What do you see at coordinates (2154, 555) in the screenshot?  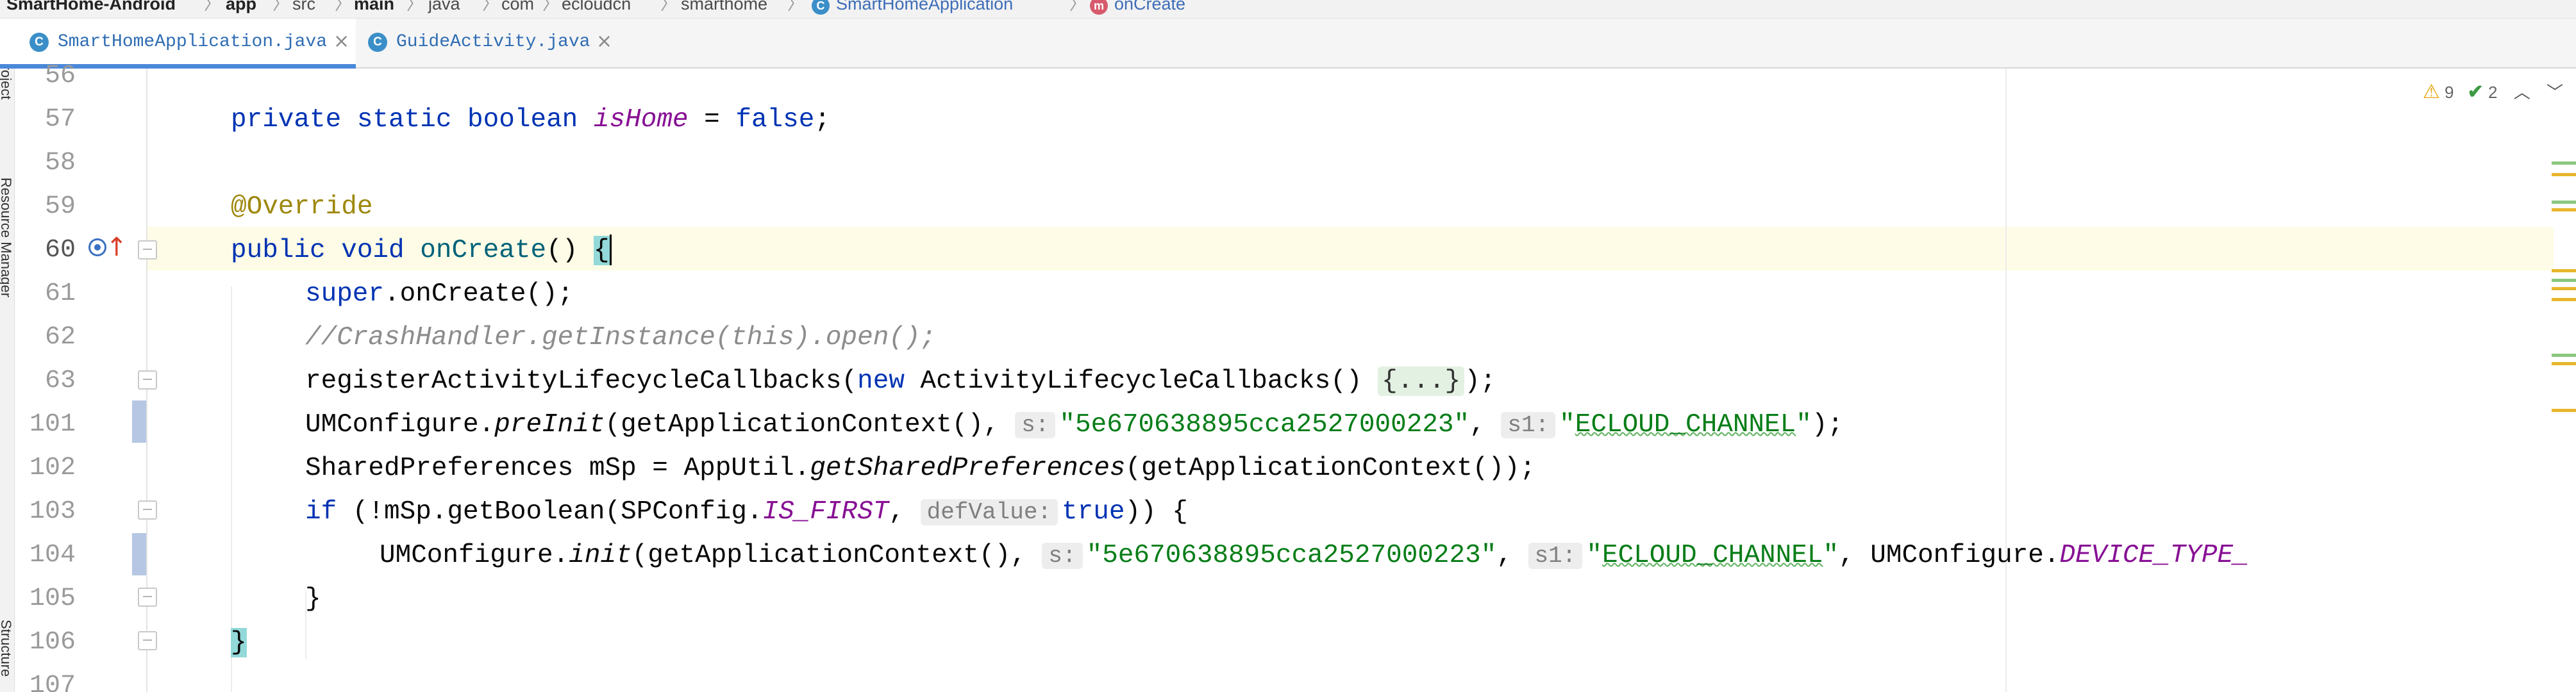 I see `code-token: DEVICE_TYPE_` at bounding box center [2154, 555].